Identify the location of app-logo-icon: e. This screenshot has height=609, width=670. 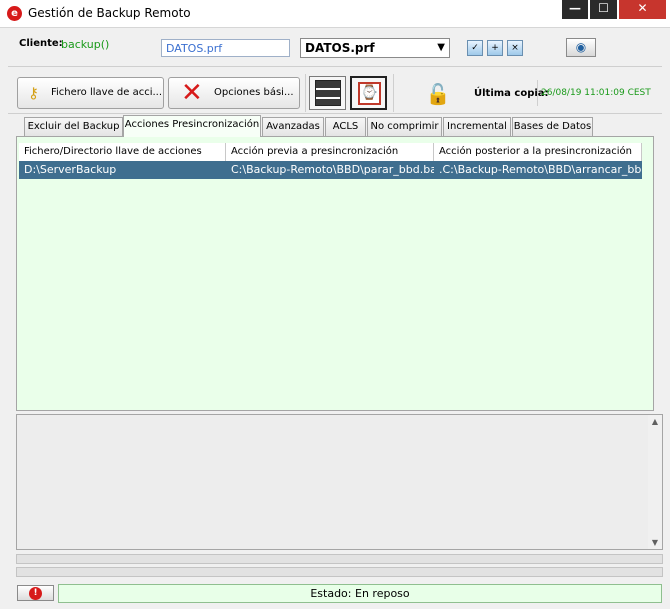
(14, 13).